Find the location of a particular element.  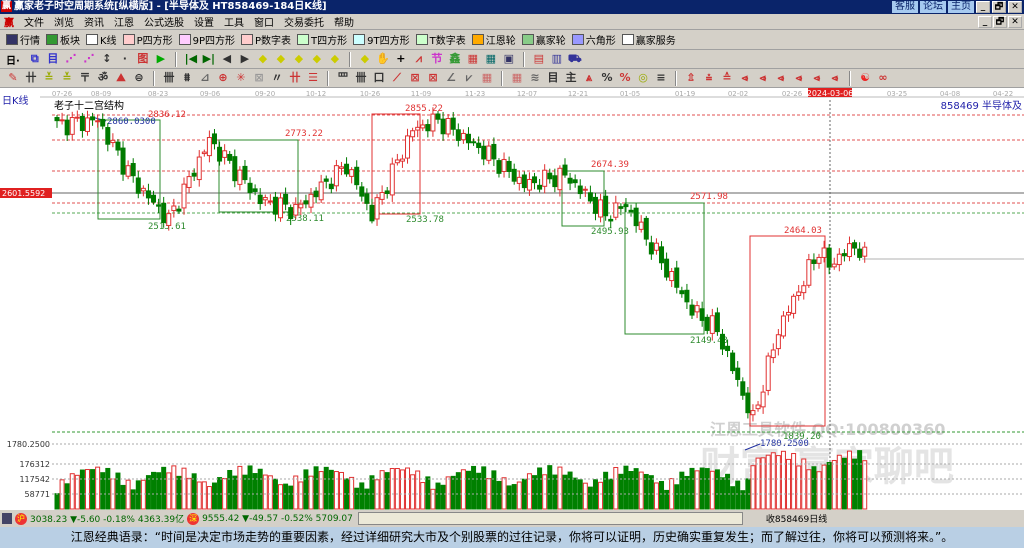

tool-icon-15: 卄 is located at coordinates (295, 78).